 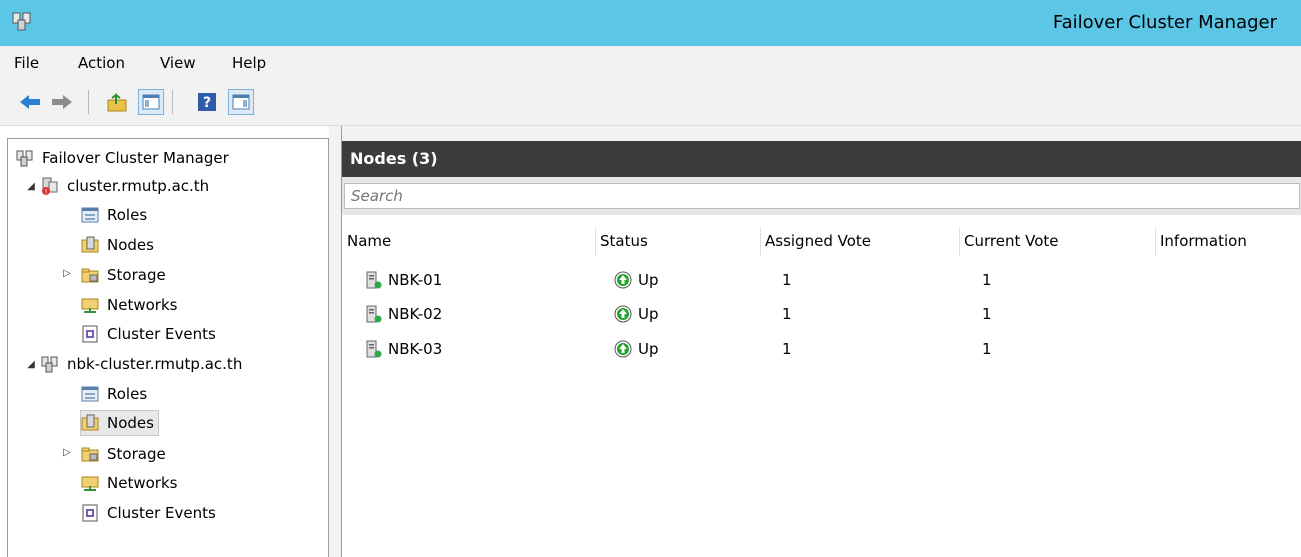 I want to click on show-tree-icon, so click(x=151, y=102).